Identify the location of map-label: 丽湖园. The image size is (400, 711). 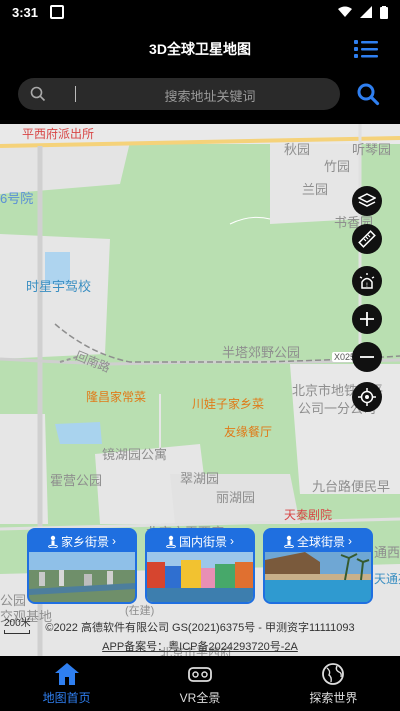
(236, 497).